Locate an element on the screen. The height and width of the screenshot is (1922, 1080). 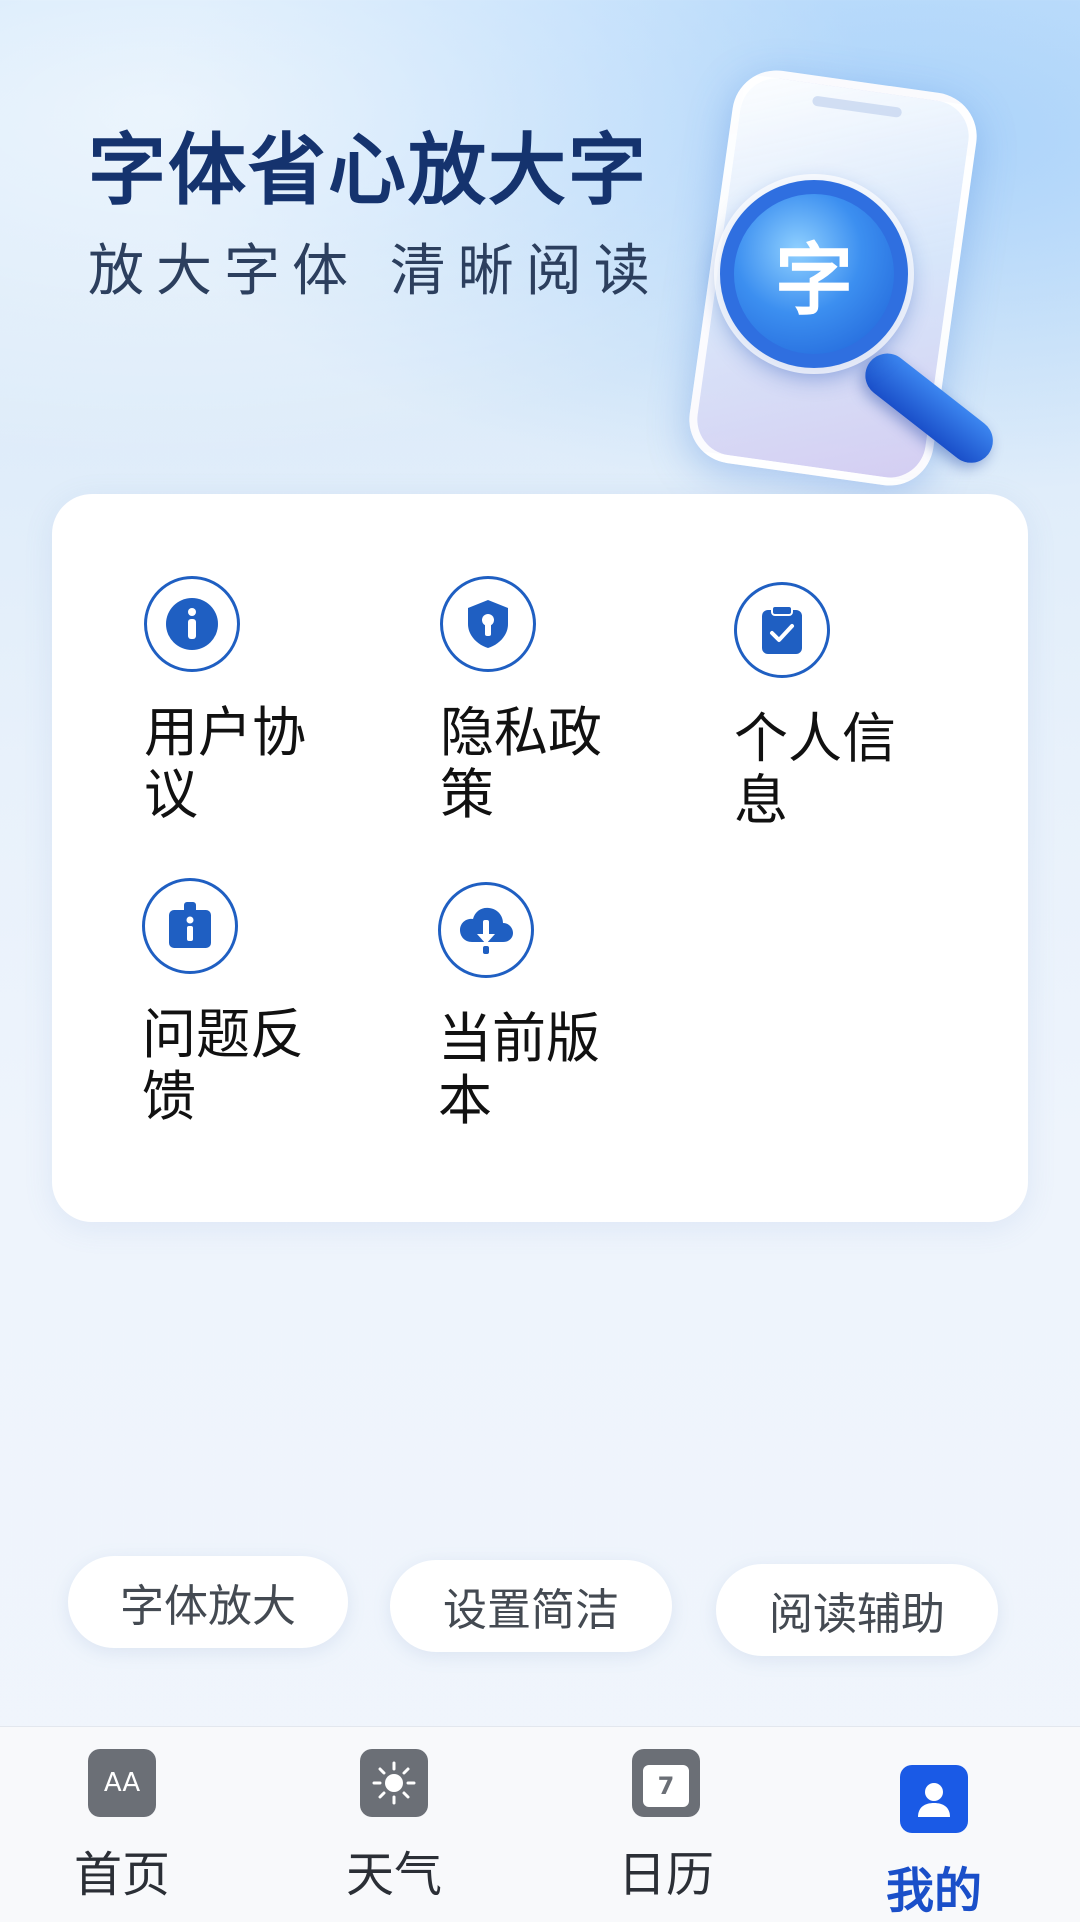
page-subtitle: 放大字体 清晰阅读 is located at coordinates (375, 271).